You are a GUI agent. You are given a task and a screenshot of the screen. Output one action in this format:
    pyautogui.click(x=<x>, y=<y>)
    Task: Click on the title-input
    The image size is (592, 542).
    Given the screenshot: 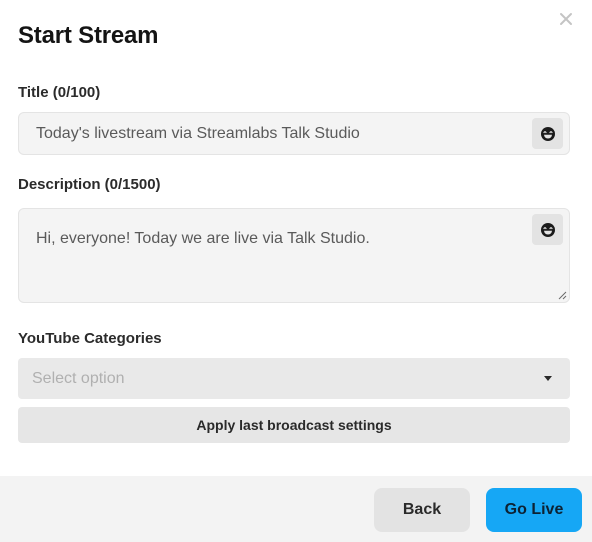 What is the action you would take?
    pyautogui.click(x=294, y=133)
    